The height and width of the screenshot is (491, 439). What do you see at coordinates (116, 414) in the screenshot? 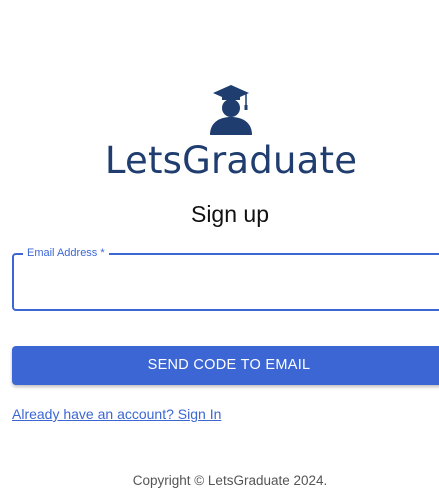
I see `sign-in-link: Already have an account? Sign In` at bounding box center [116, 414].